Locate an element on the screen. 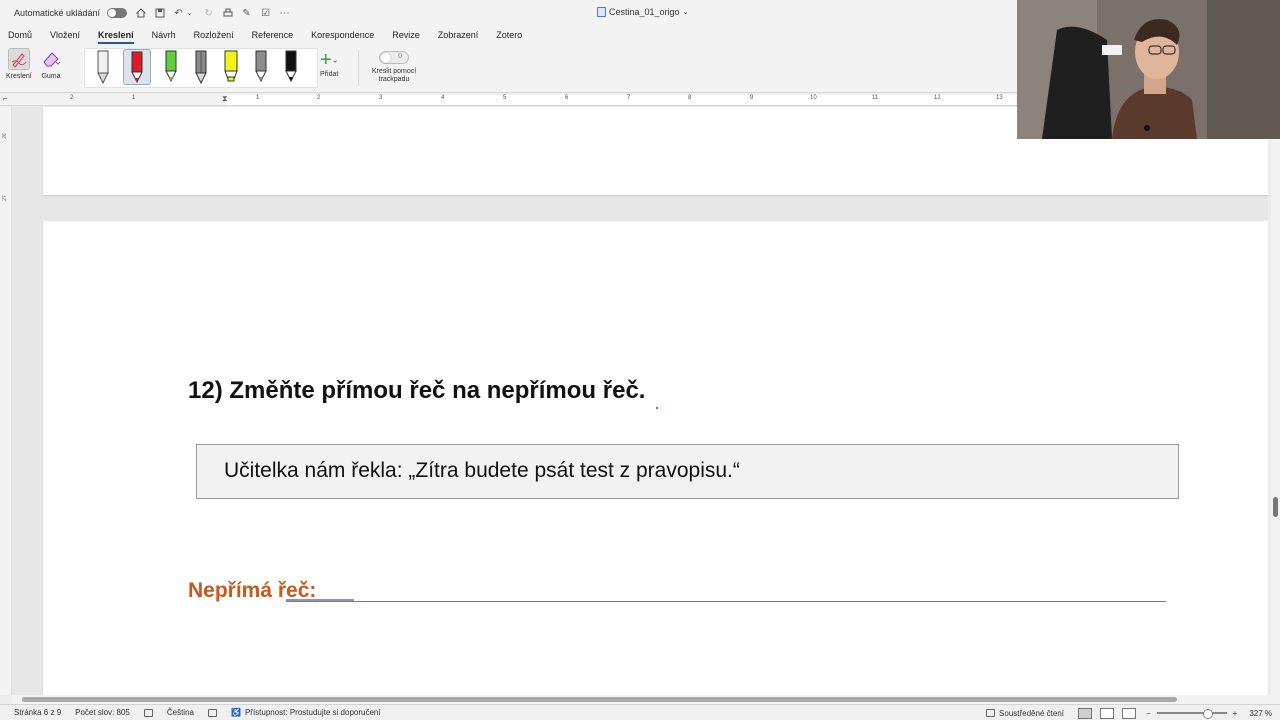 This screenshot has width=1280, height=720. web-layout-view-button is located at coordinates (1106, 713).